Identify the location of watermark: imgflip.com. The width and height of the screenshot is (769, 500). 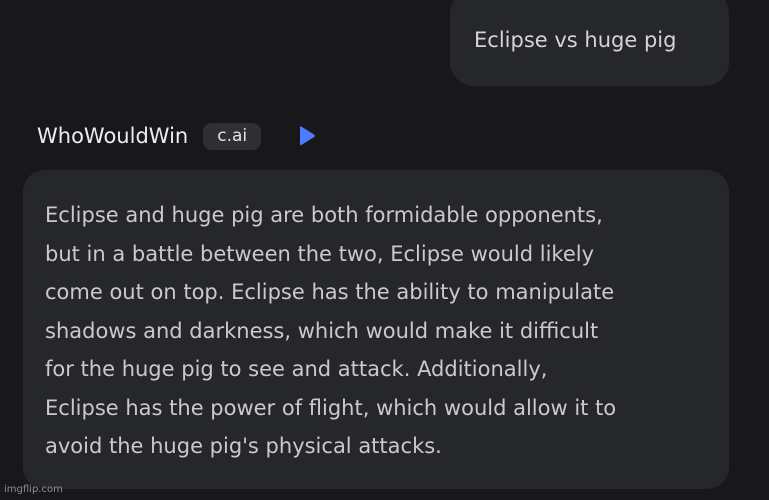
(33, 489).